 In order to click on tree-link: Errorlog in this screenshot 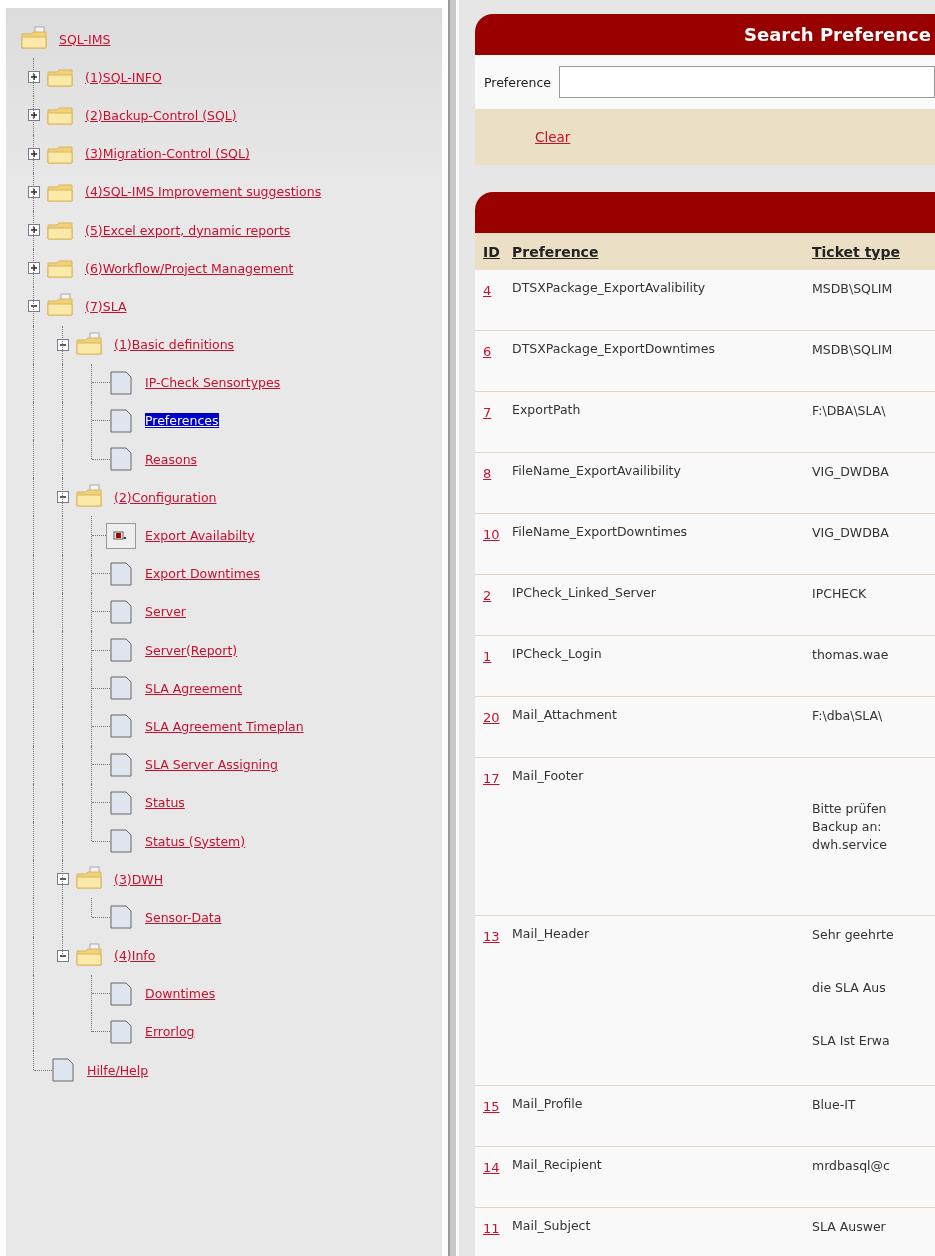, I will do `click(170, 1032)`.